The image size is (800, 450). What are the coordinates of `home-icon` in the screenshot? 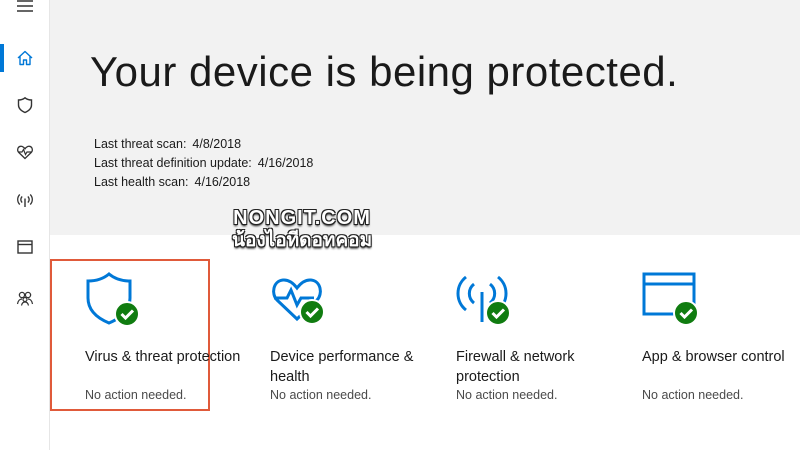 It's located at (25, 58).